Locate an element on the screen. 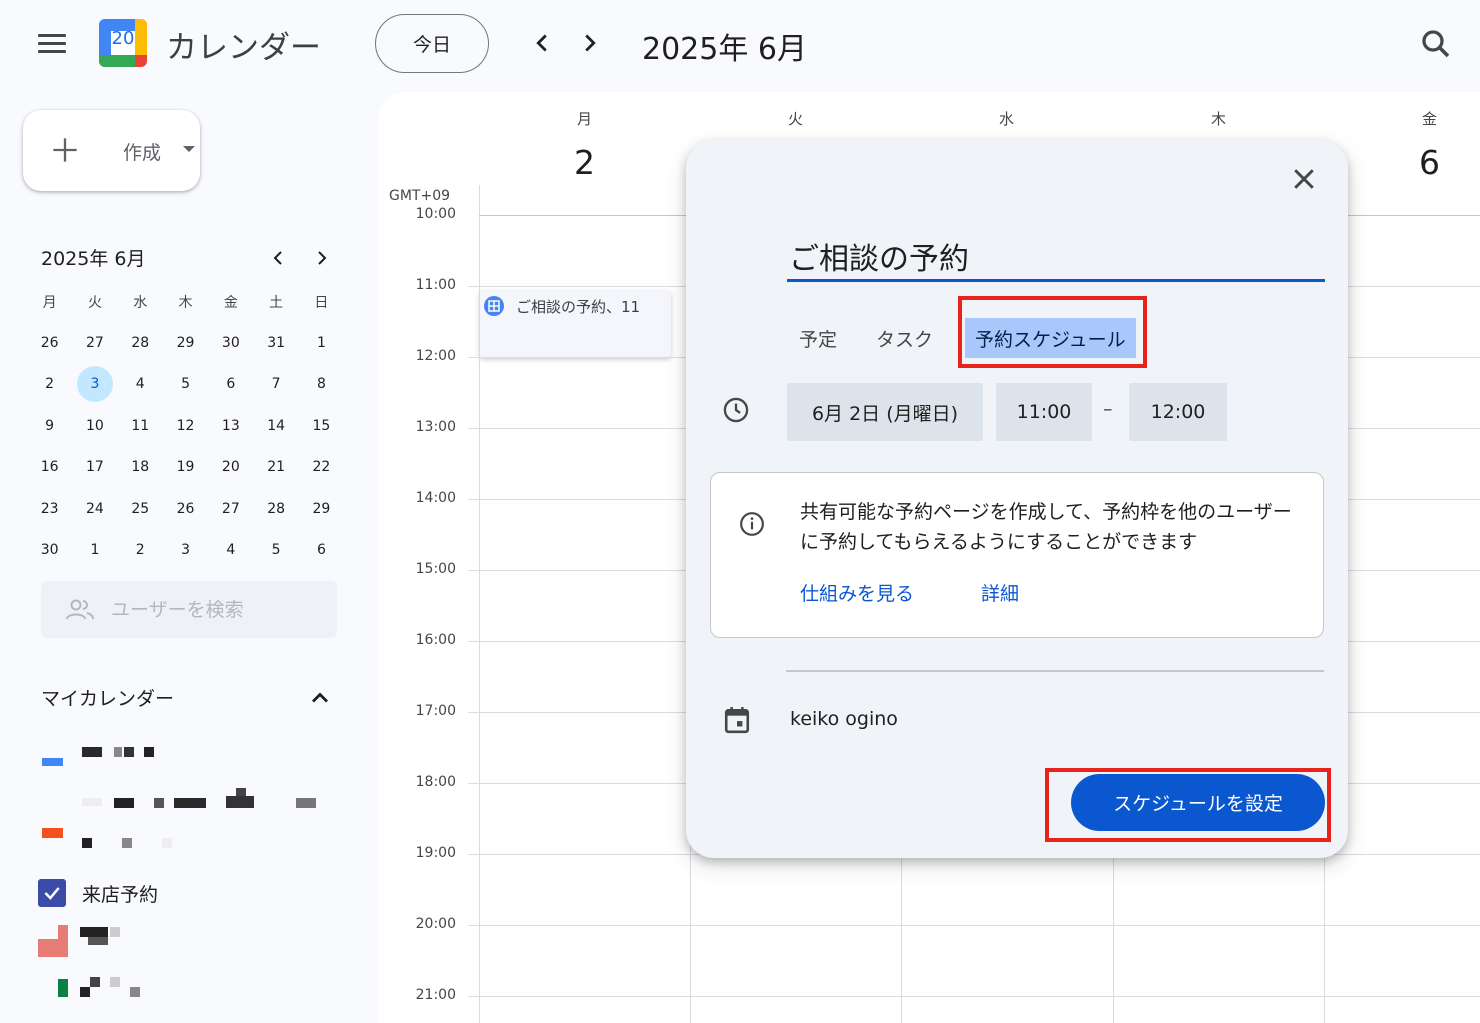 The width and height of the screenshot is (1480, 1023). day-column-header: 水 is located at coordinates (1006, 117).